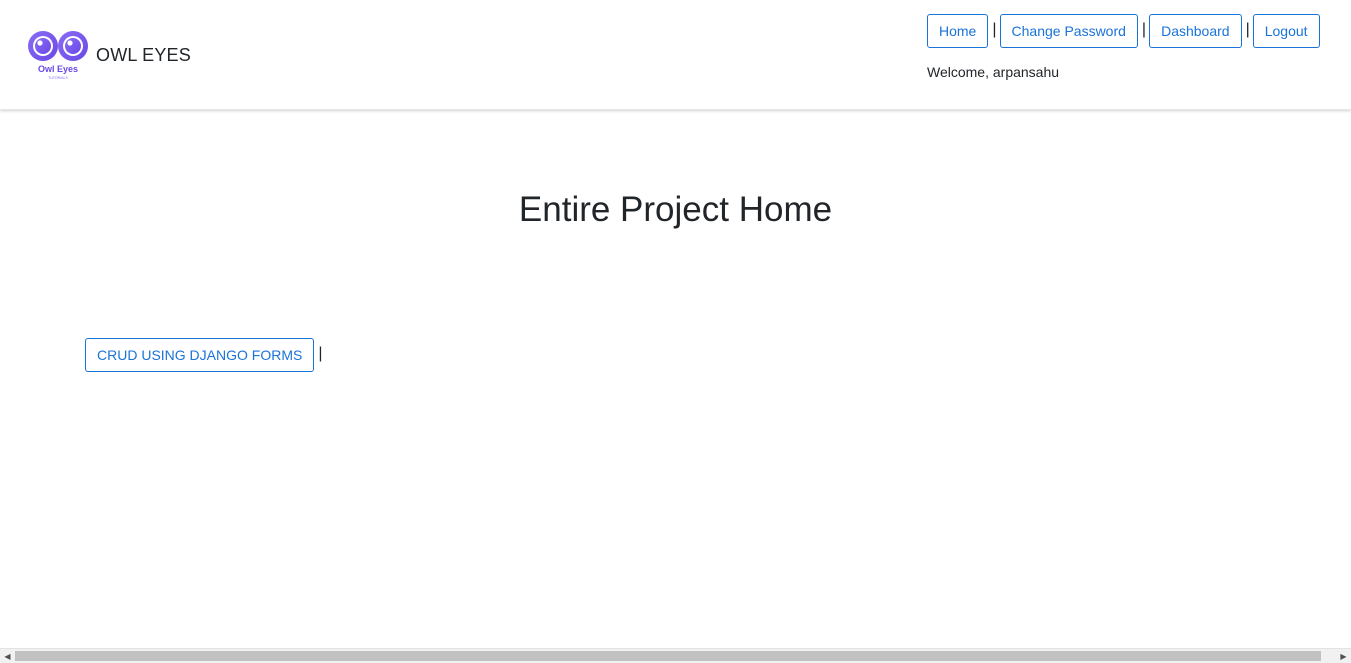 Image resolution: width=1351 pixels, height=663 pixels. Describe the element at coordinates (143, 55) in the screenshot. I see `brand-text: OWL EYES` at that location.